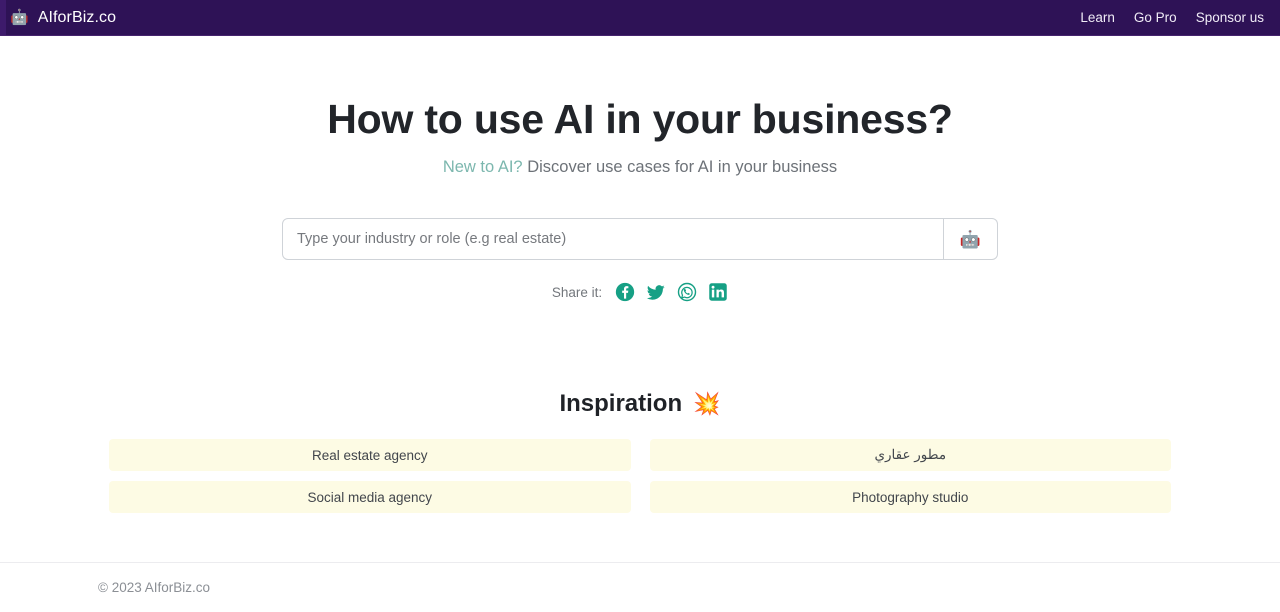 The width and height of the screenshot is (1280, 612). I want to click on nav-links: Learn Go Pro Sponsor us, so click(1172, 17).